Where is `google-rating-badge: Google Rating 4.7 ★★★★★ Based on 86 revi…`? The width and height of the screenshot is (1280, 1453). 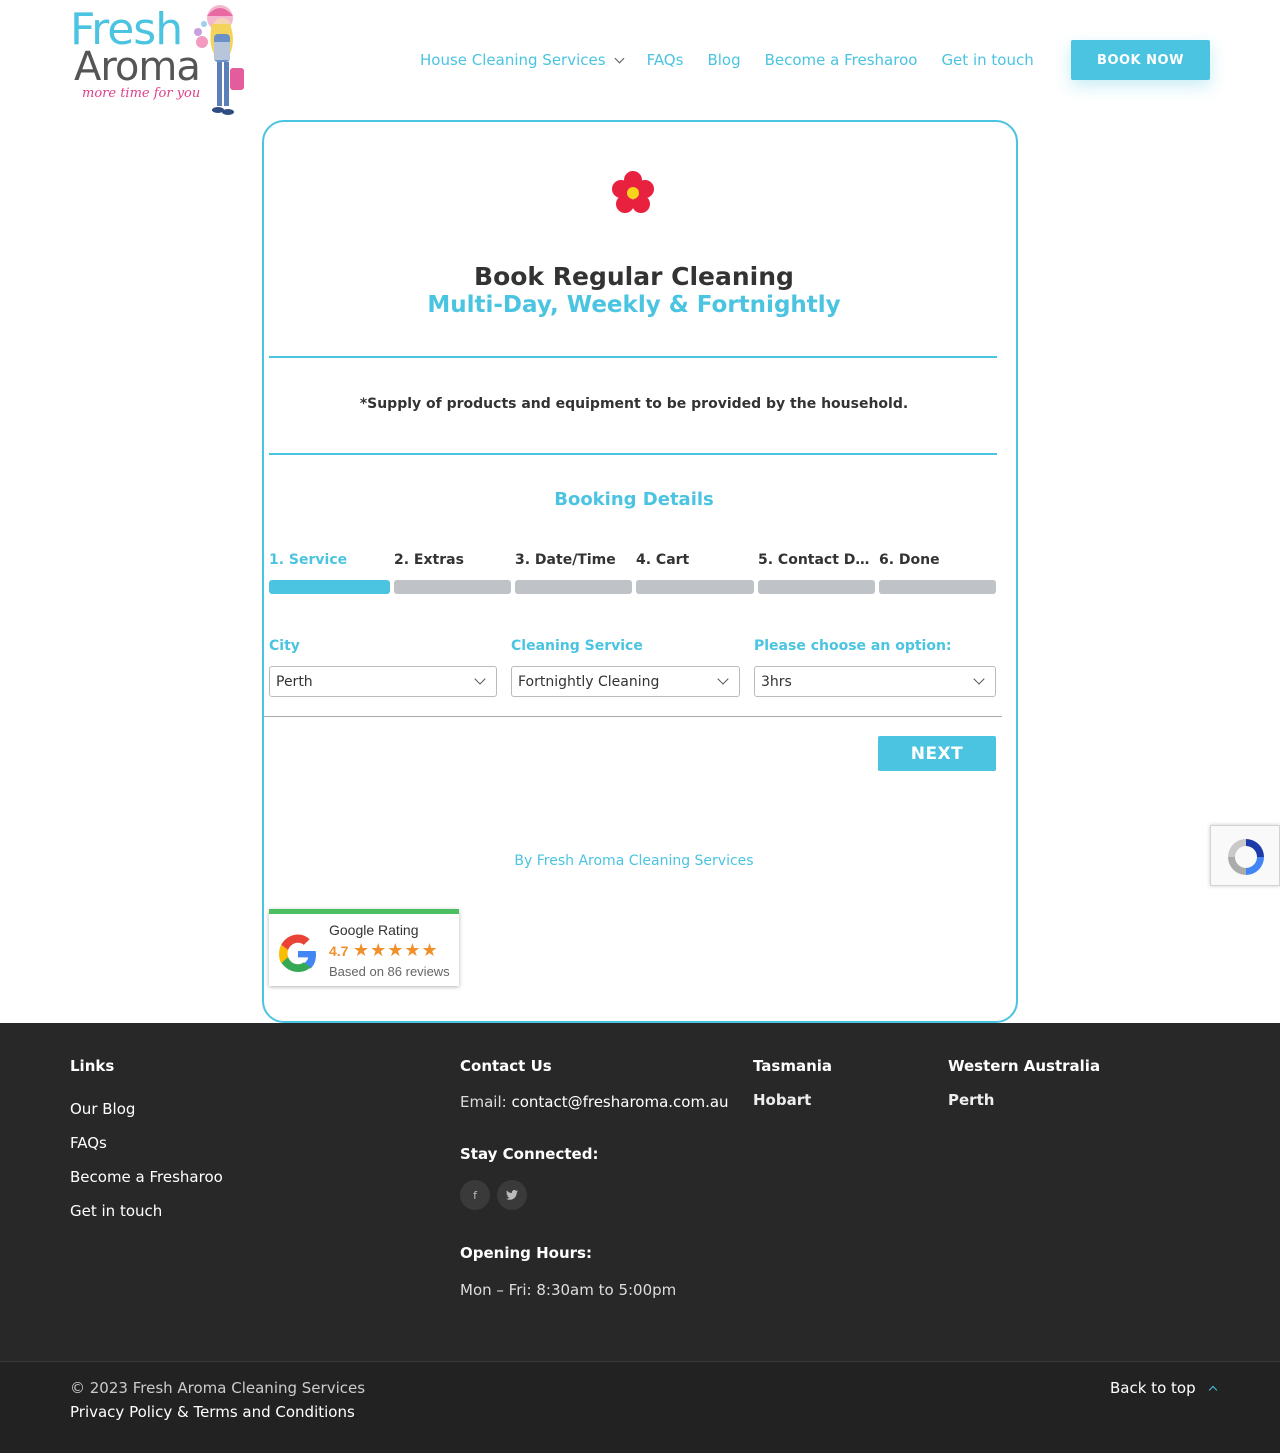 google-rating-badge: Google Rating 4.7 ★★★★★ Based on 86 revi… is located at coordinates (364, 947).